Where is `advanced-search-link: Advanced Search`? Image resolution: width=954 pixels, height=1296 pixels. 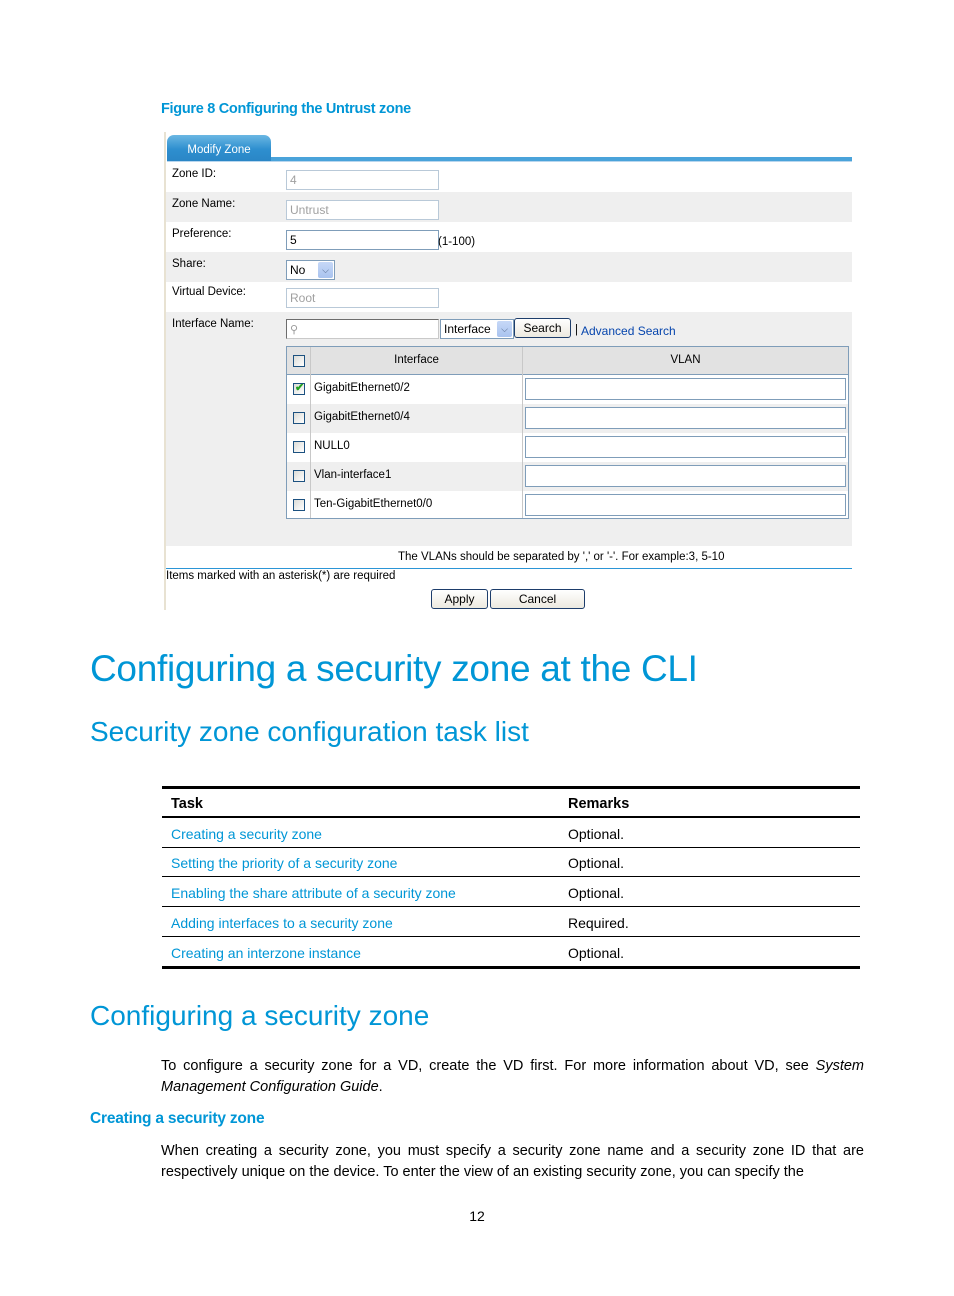
advanced-search-link: Advanced Search is located at coordinates (628, 331).